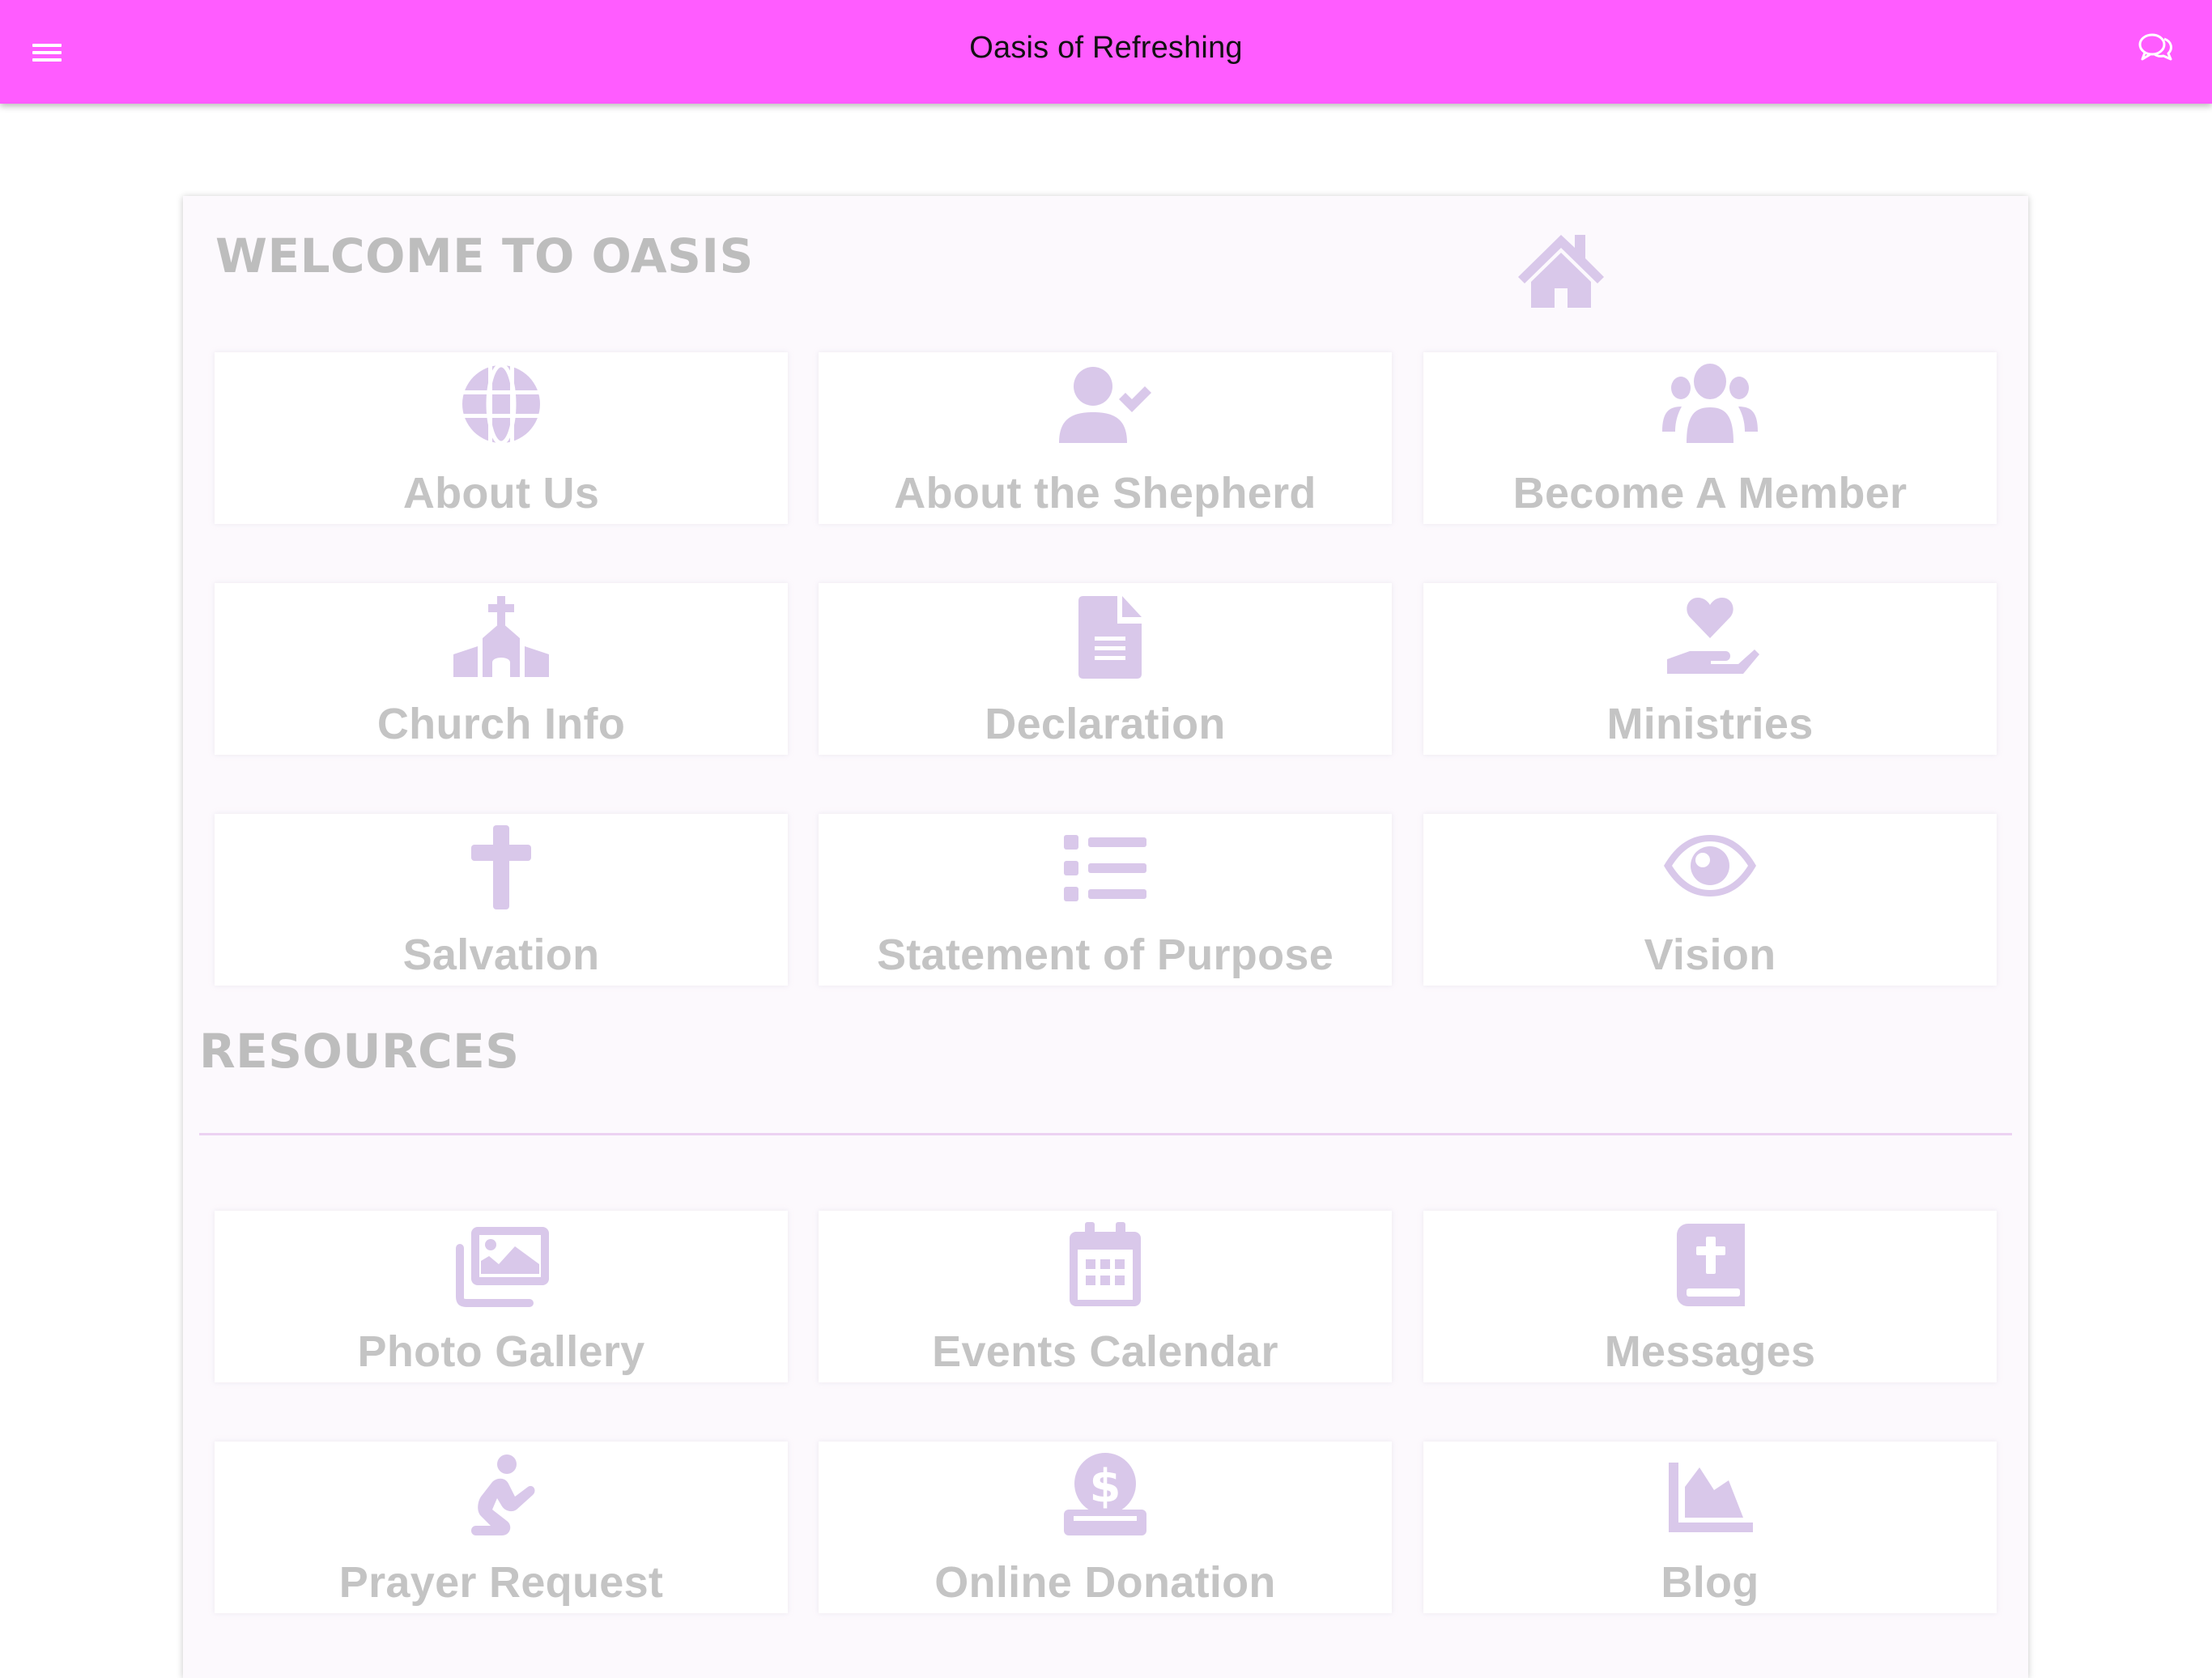  What do you see at coordinates (502, 868) in the screenshot?
I see `cross-icon` at bounding box center [502, 868].